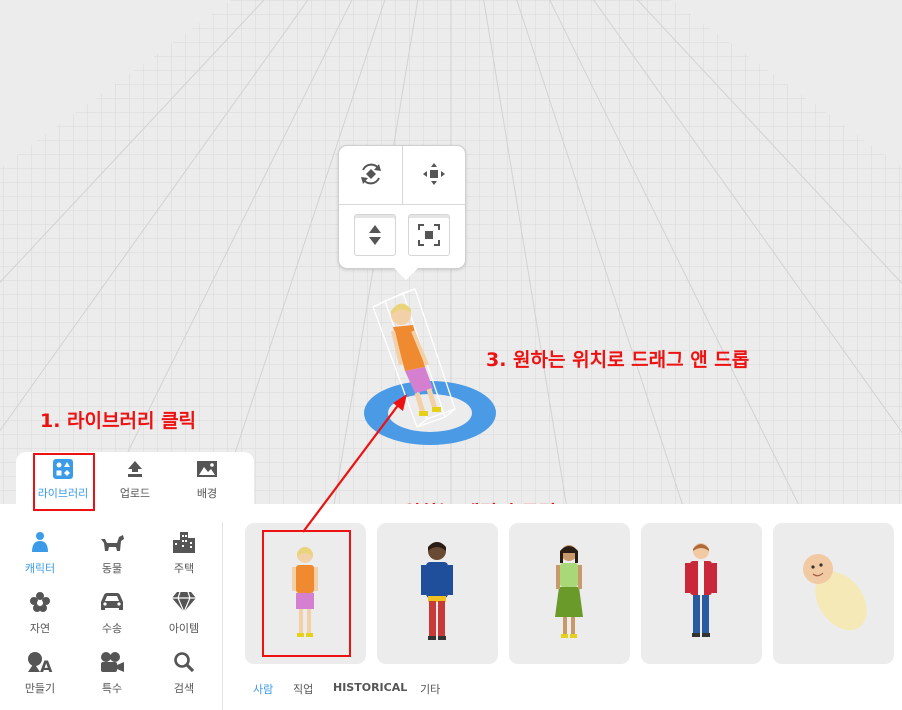  I want to click on subtab-historical: HISTORICAL, so click(370, 687).